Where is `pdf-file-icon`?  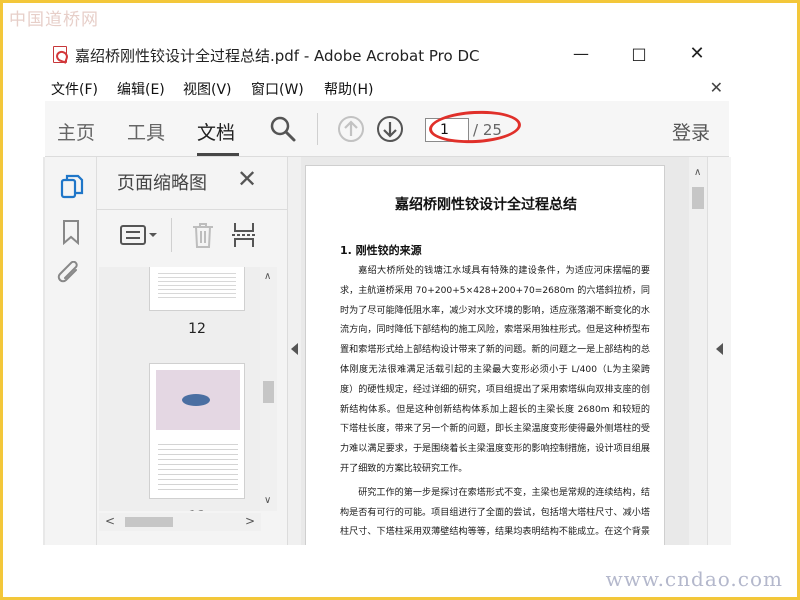
pdf-file-icon is located at coordinates (60, 54).